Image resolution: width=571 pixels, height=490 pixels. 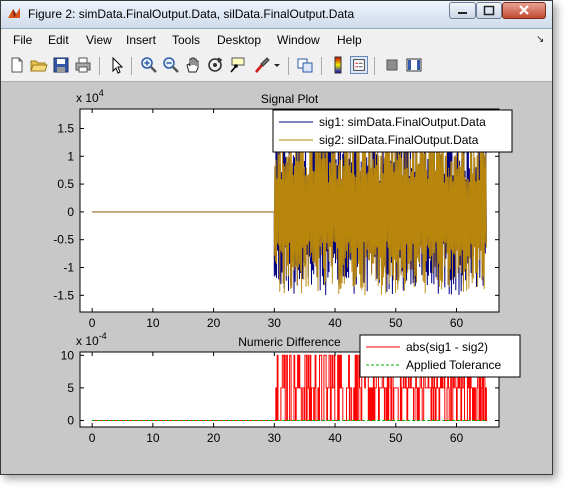 I want to click on data-cursor-icon, so click(x=237, y=65).